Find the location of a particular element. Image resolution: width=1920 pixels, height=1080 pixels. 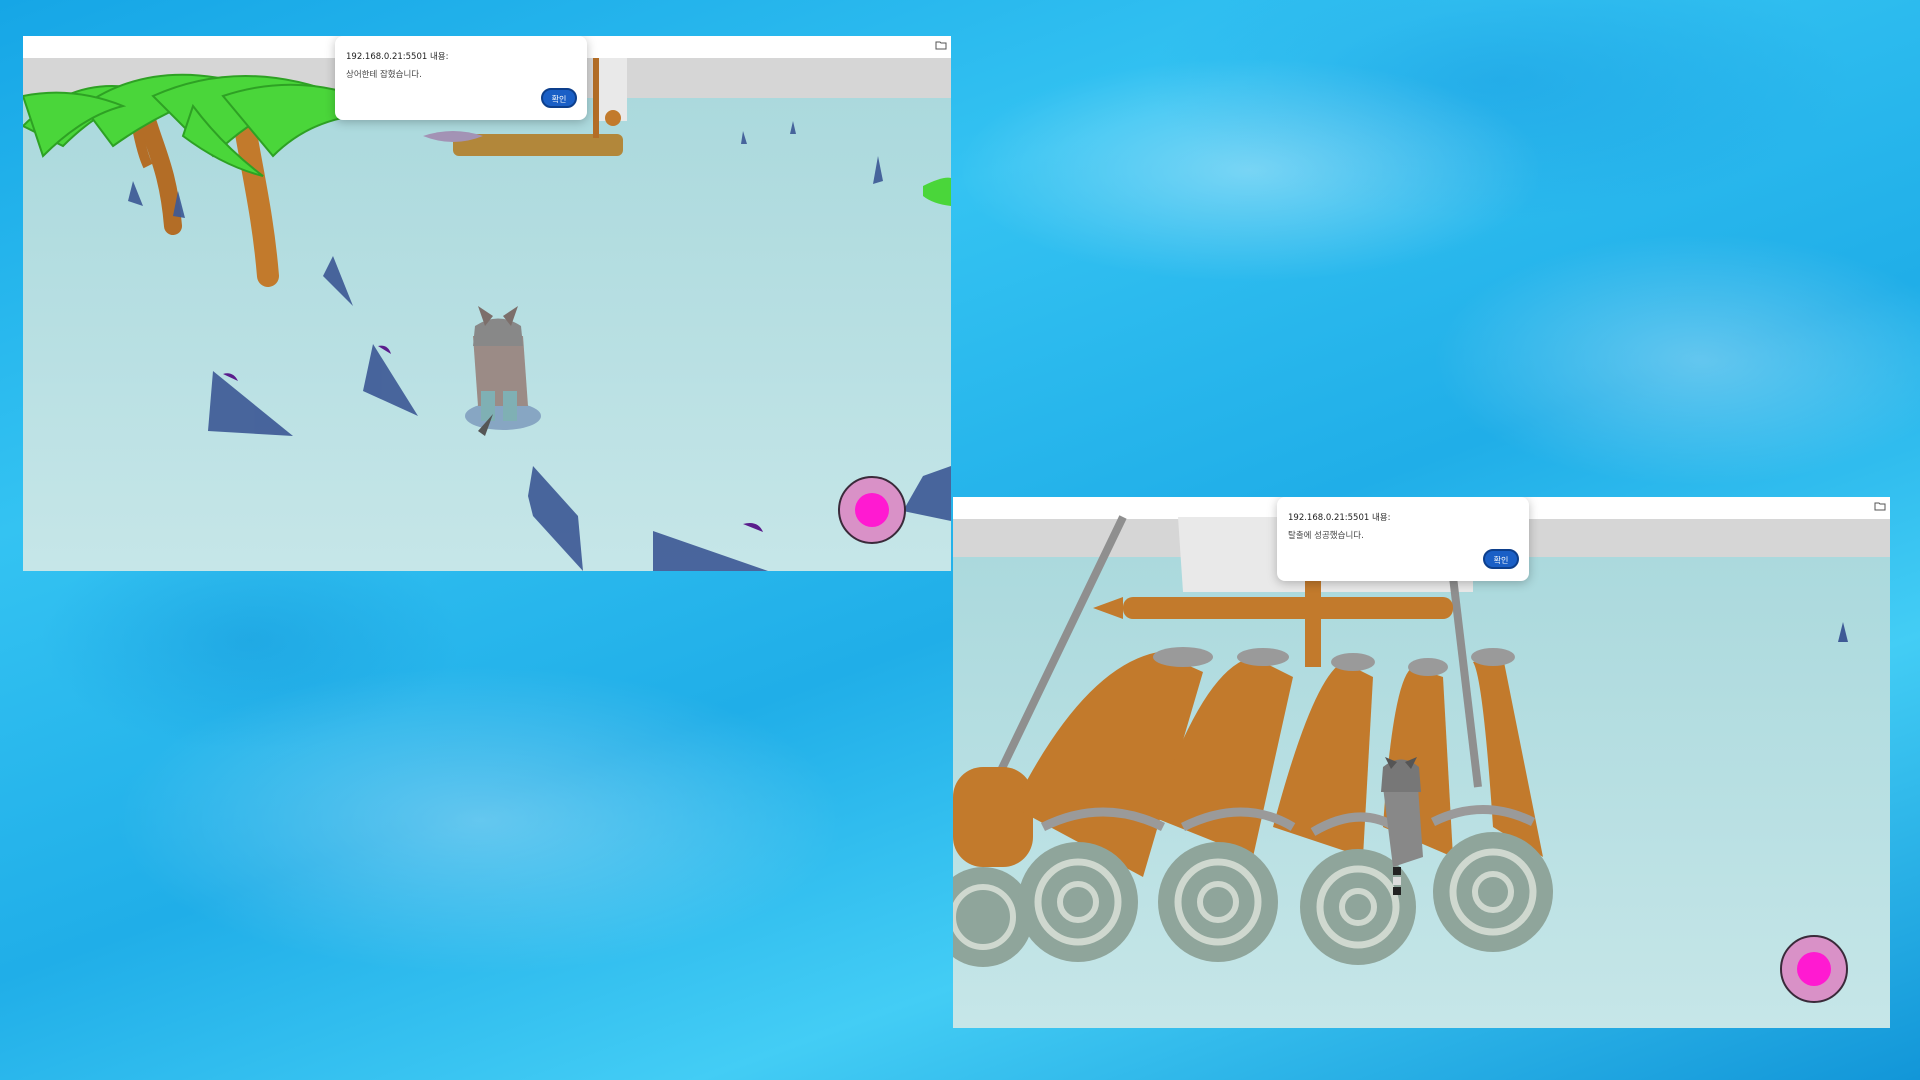

dialog-message: 탈출에 성공했습니다. is located at coordinates (1326, 536).